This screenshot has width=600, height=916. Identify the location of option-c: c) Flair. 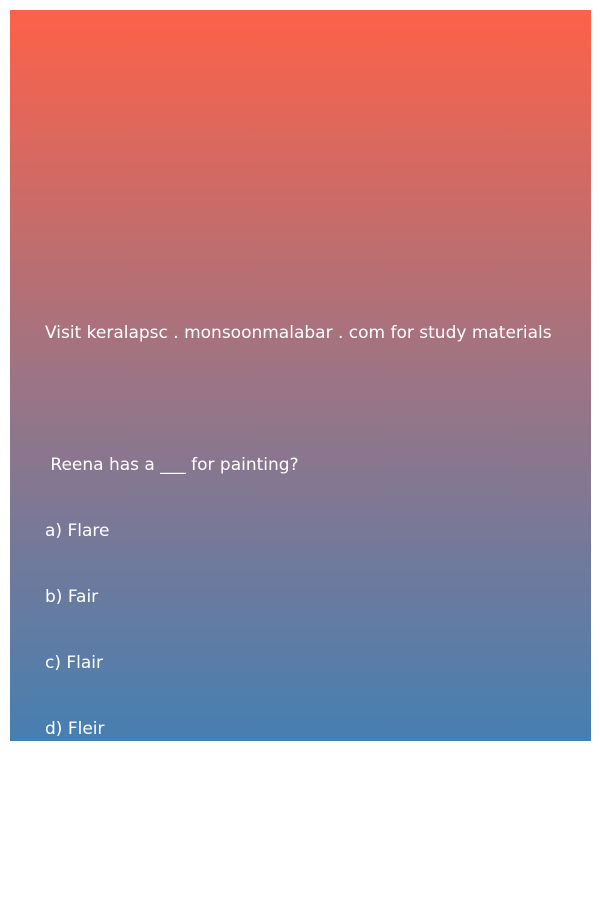
(74, 663).